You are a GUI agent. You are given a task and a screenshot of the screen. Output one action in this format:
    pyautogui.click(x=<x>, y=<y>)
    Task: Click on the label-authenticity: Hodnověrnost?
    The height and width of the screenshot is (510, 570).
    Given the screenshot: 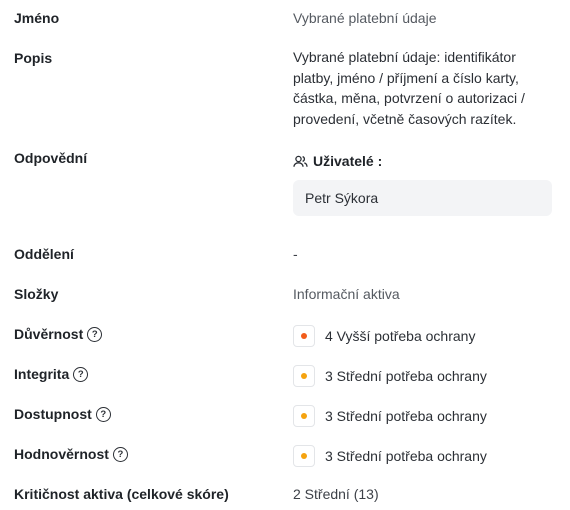 What is the action you would take?
    pyautogui.click(x=71, y=454)
    